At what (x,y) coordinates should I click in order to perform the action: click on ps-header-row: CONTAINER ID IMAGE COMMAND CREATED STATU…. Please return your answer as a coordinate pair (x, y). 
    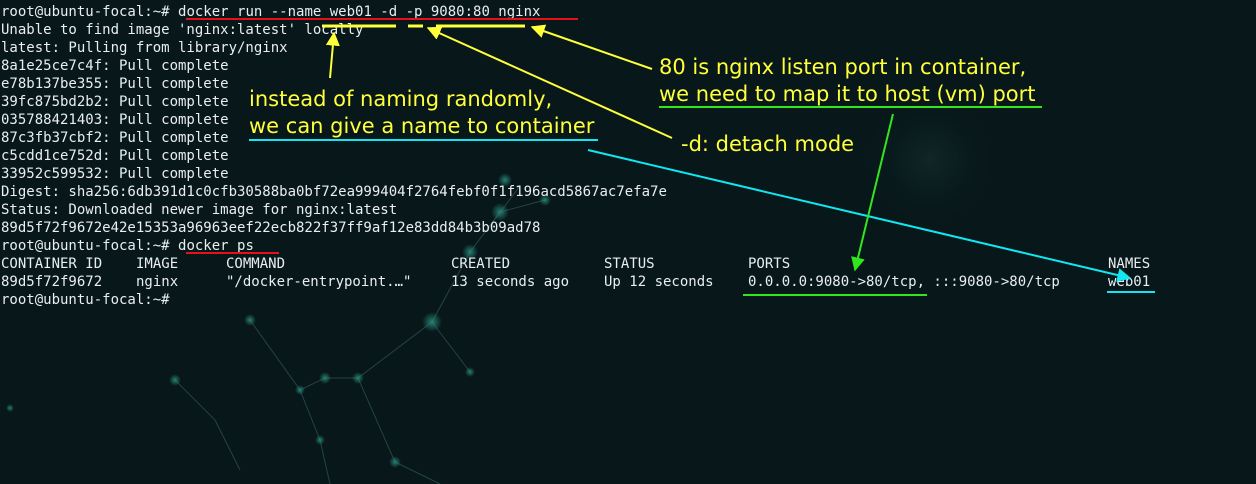
    Looking at the image, I should click on (626, 264).